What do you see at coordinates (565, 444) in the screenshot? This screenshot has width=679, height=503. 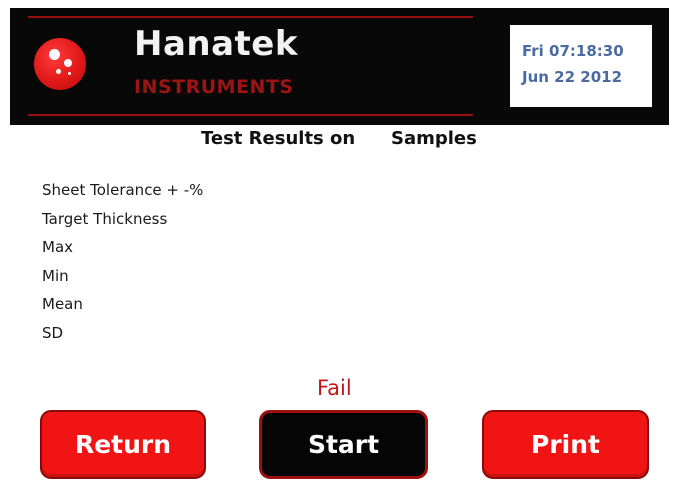 I see `print-button: Print` at bounding box center [565, 444].